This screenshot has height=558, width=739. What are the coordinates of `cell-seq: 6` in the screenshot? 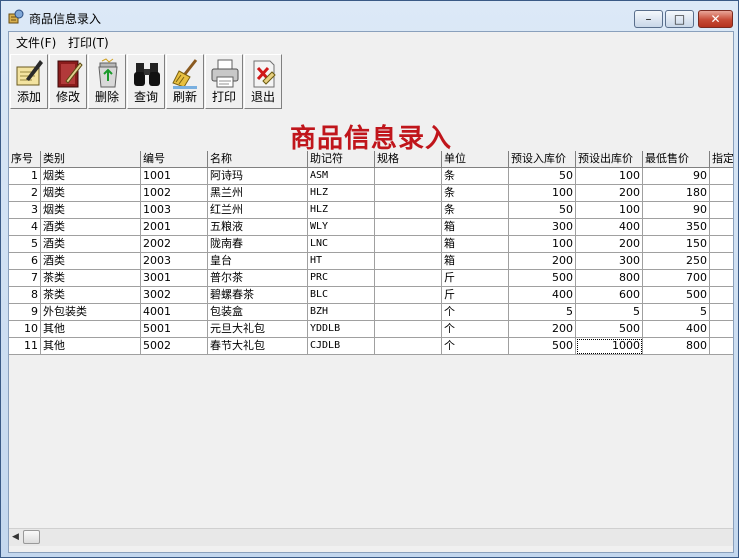 It's located at (25, 261).